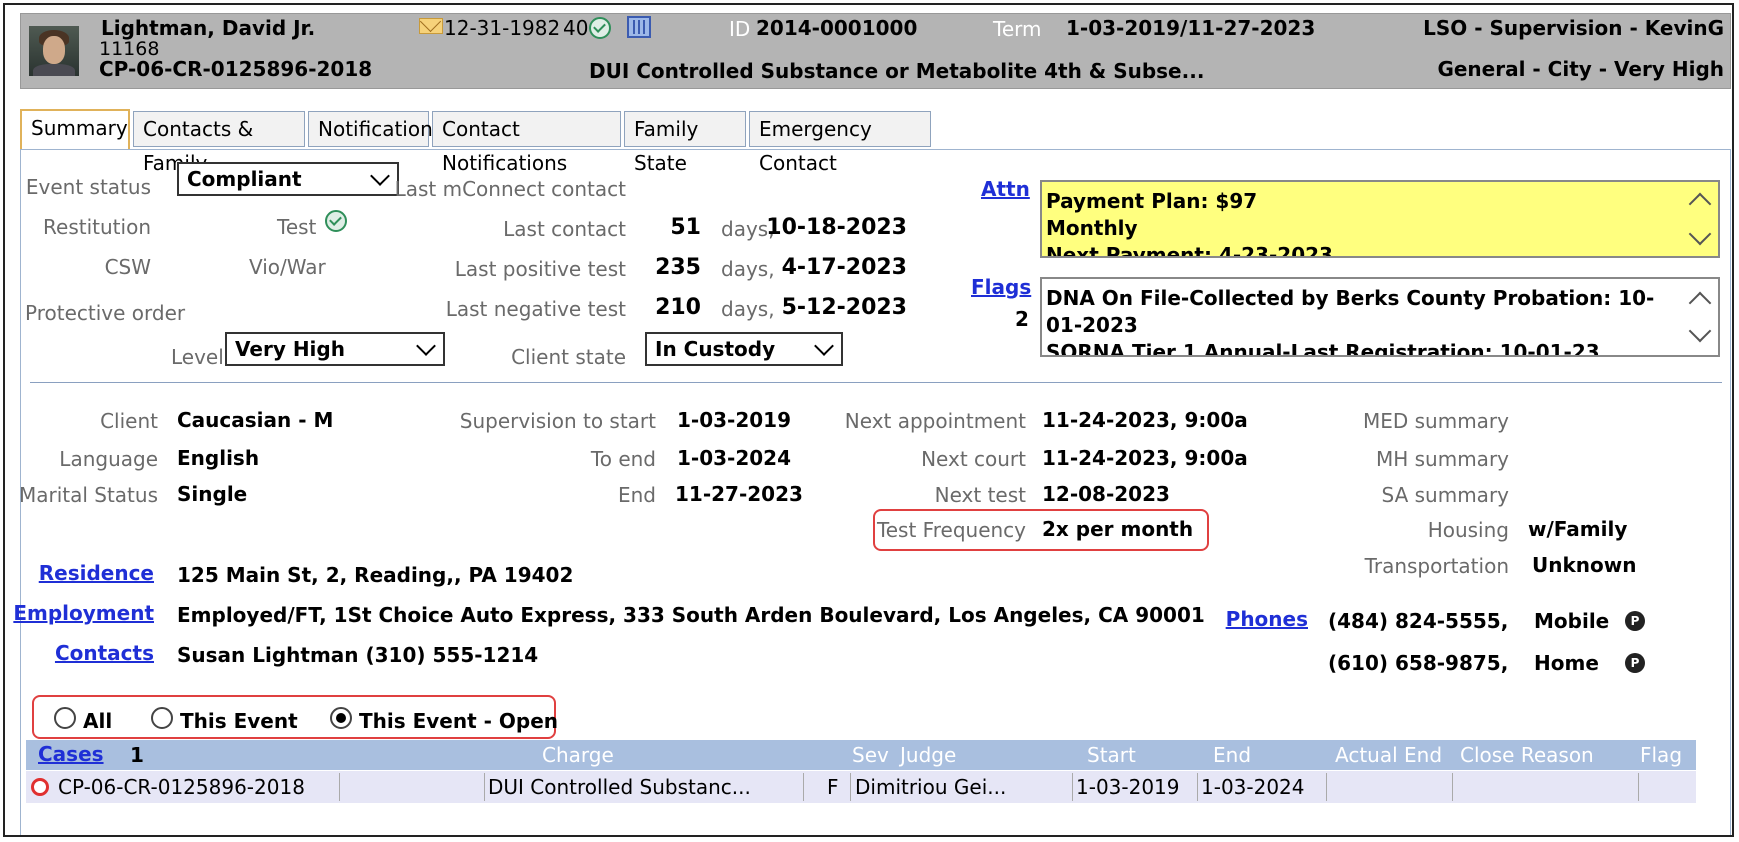 Image resolution: width=1739 pixels, height=842 pixels. I want to click on tab-contacts-family: Contacts & Family, so click(219, 143).